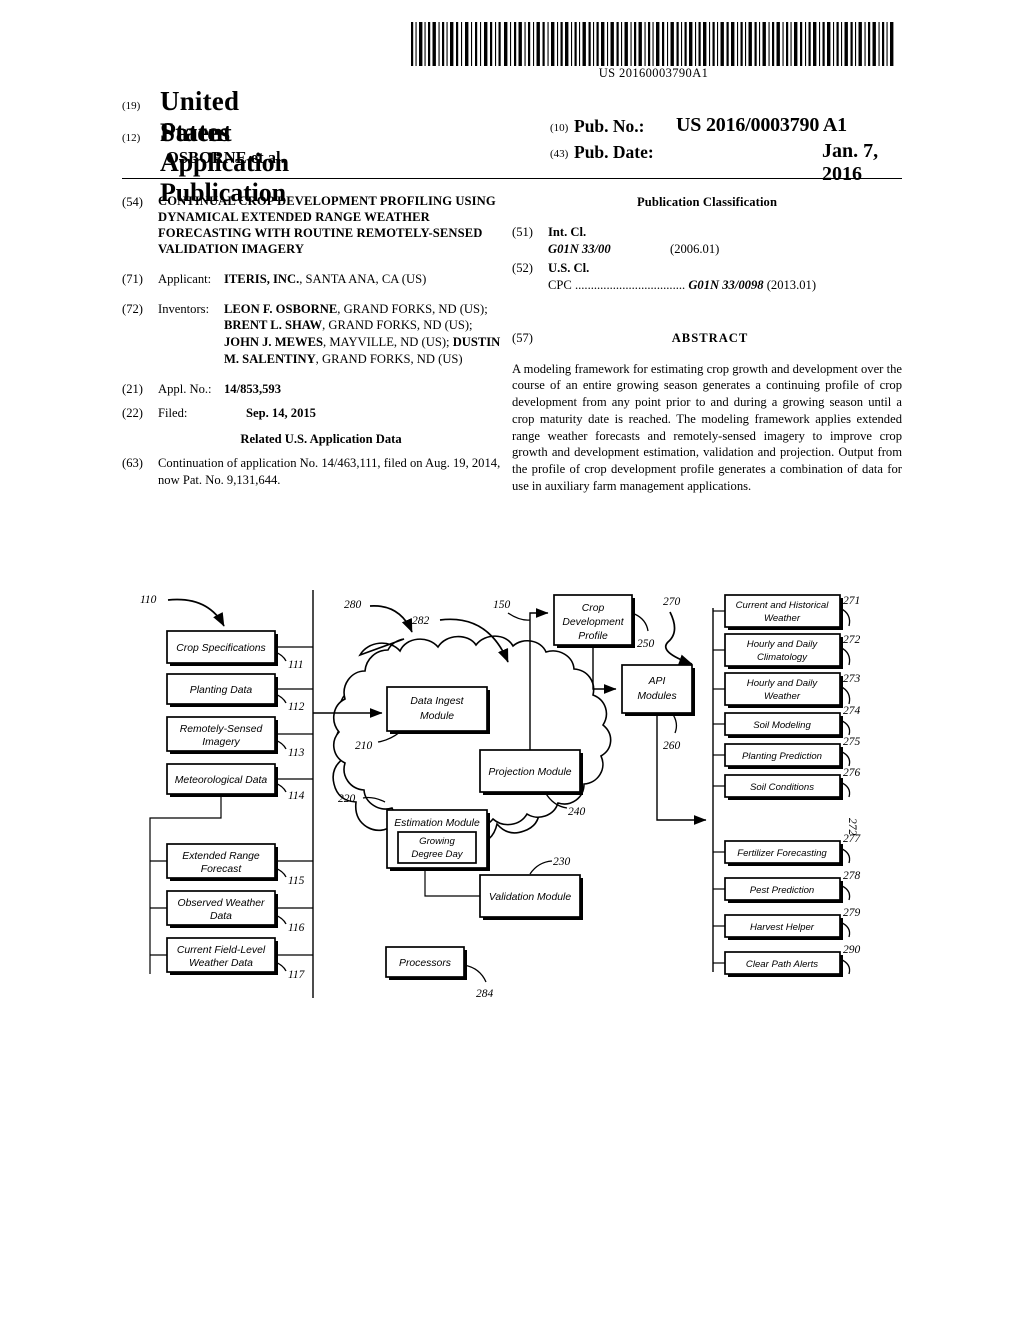  I want to click on int-cl-symbol-row: G01N 33/00 (2006.01), so click(725, 249).